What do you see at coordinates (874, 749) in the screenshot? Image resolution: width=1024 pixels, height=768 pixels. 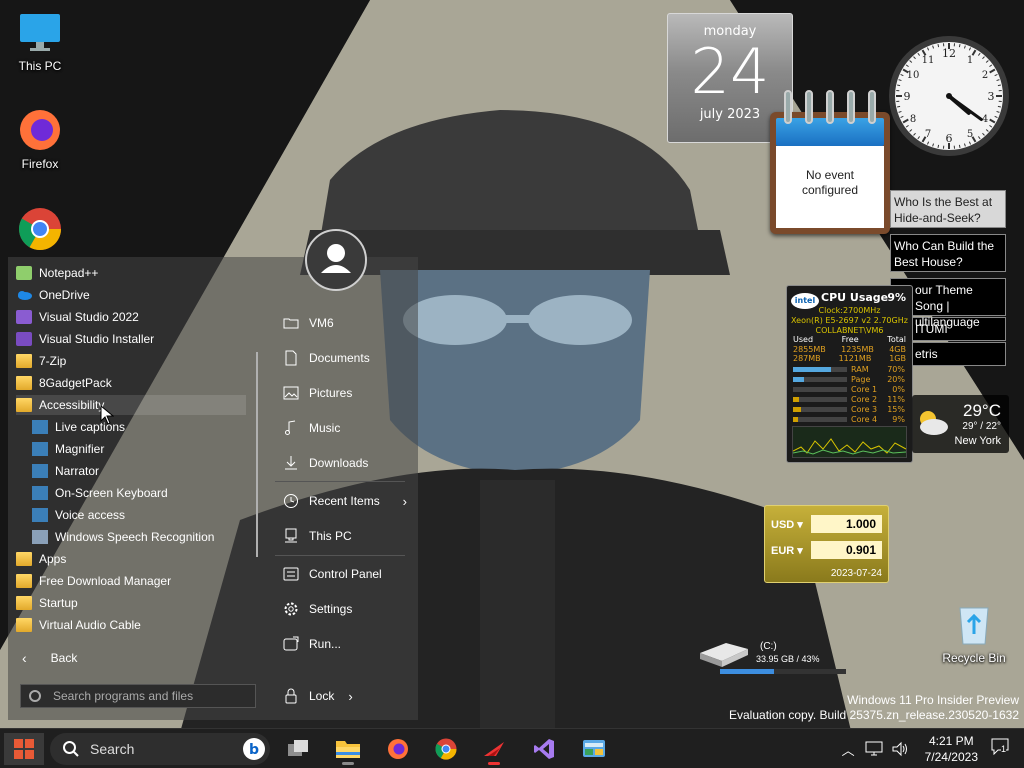 I see `network-icon` at bounding box center [874, 749].